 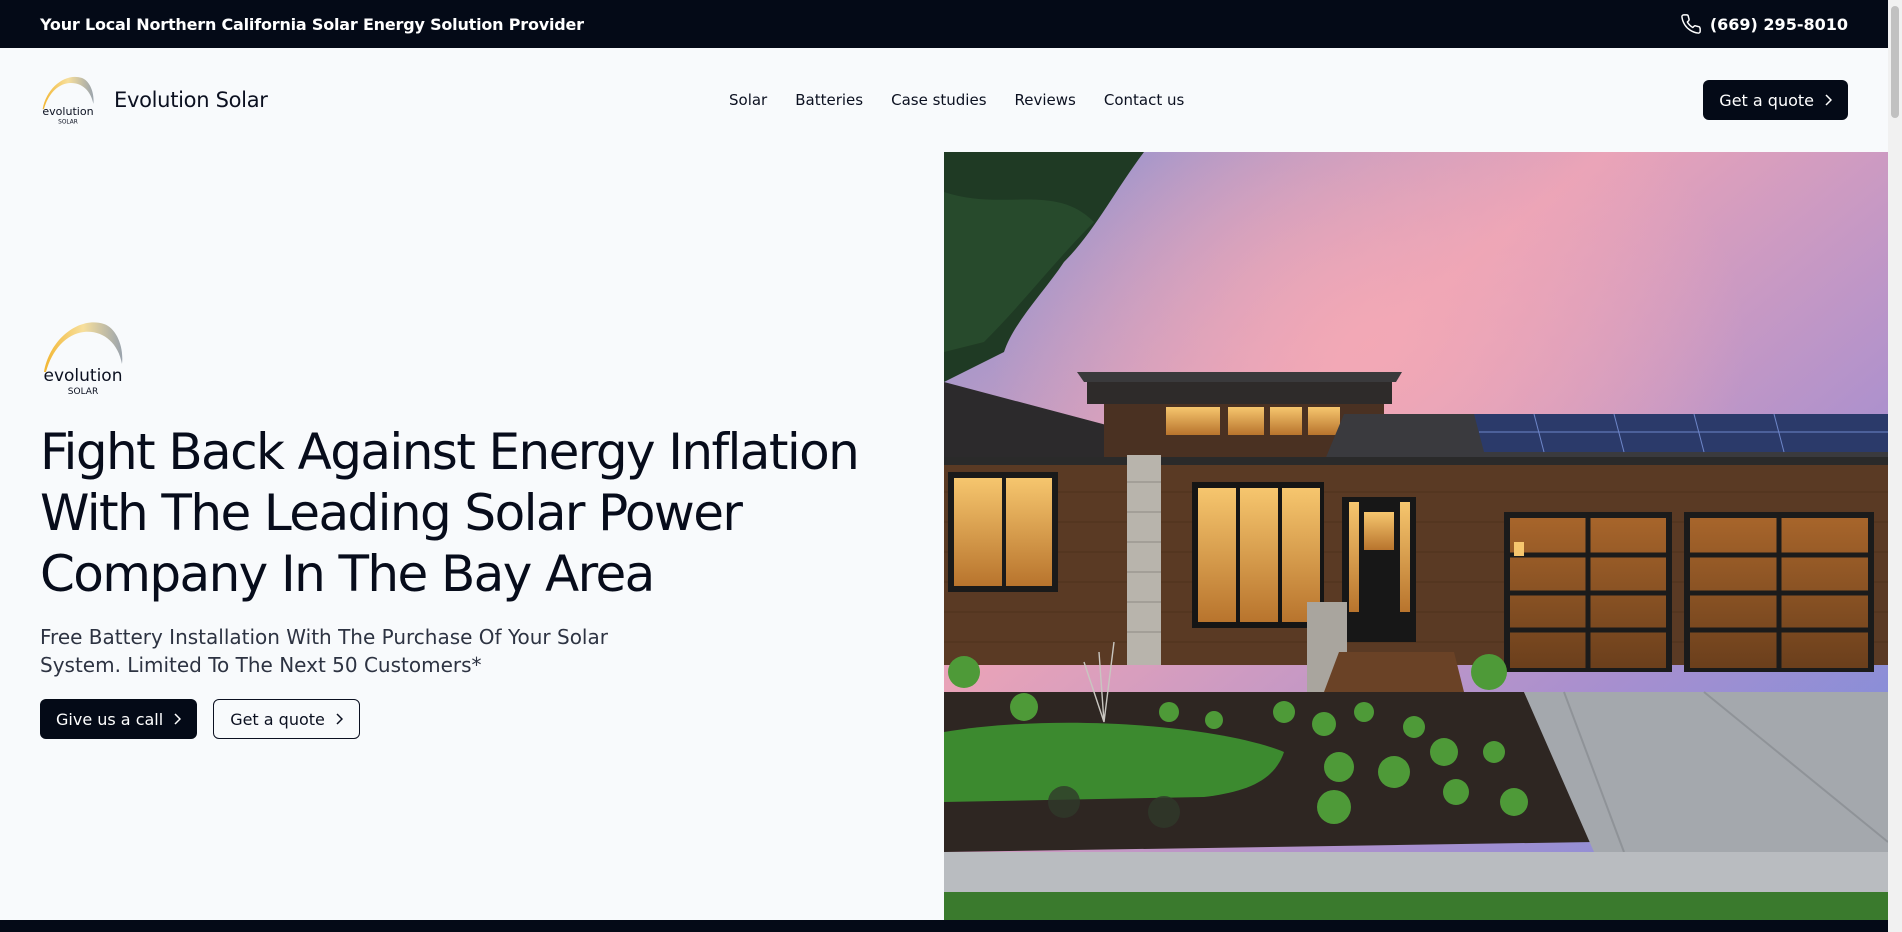 I want to click on hero-logo-sub: SOLAR, so click(x=83, y=392).